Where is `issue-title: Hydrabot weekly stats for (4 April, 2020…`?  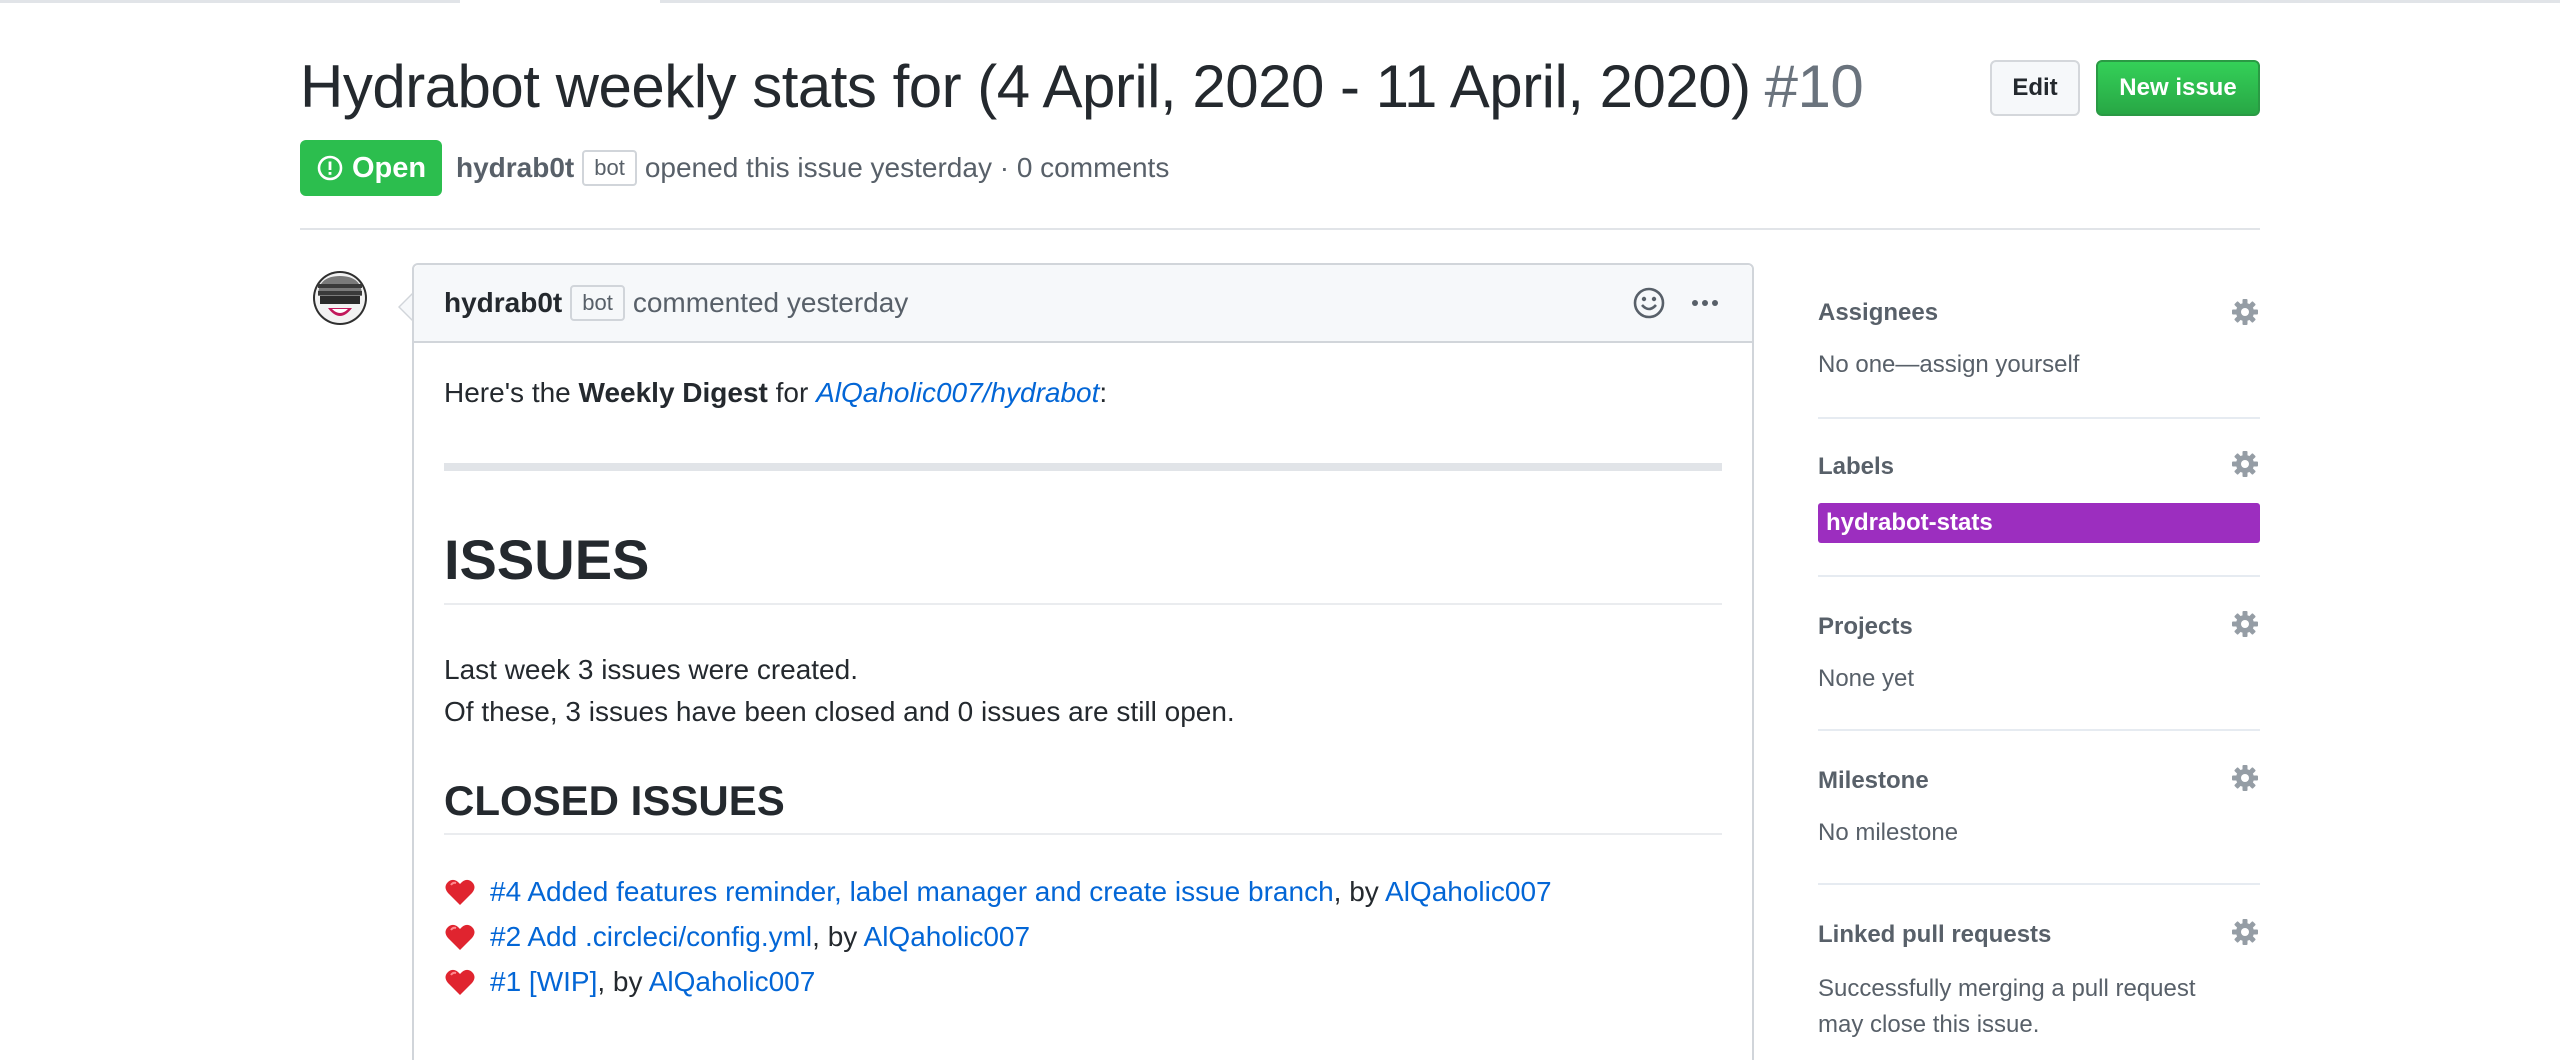
issue-title: Hydrabot weekly stats for (4 April, 2020… is located at coordinates (1082, 86).